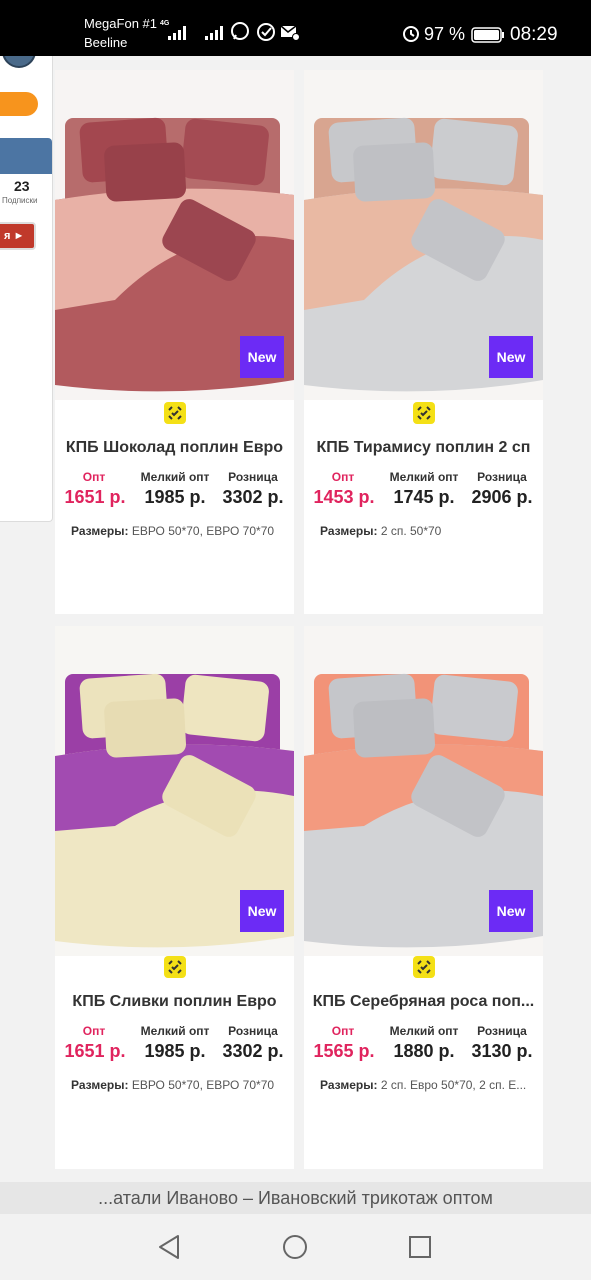 This screenshot has width=591, height=1280. Describe the element at coordinates (26, 289) in the screenshot. I see `profile-side-panel: 23 Подписки я ►` at that location.